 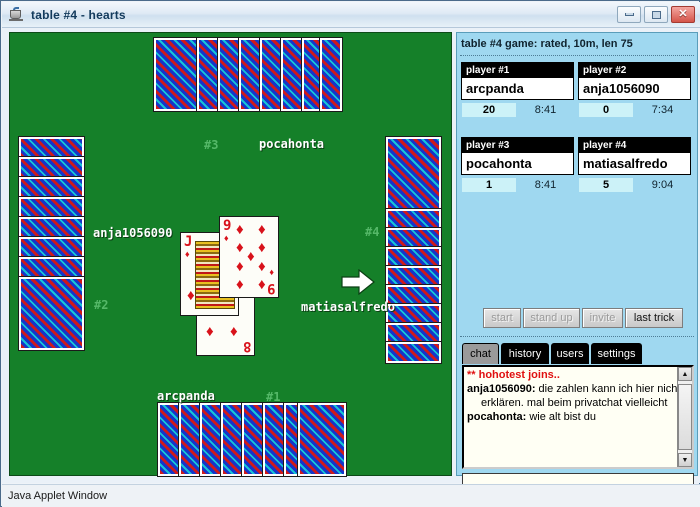 I want to click on player-box-2: player #2 anja1056090 0 7:34, so click(x=634, y=90).